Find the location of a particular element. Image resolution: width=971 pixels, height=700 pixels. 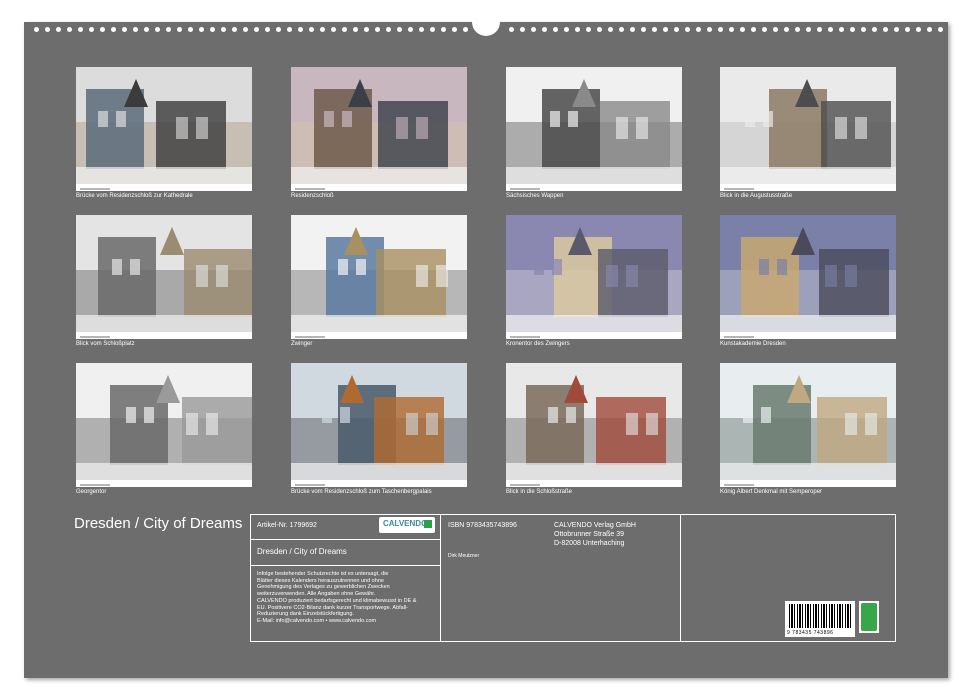

photo-caption: Georgentor is located at coordinates (91, 492).